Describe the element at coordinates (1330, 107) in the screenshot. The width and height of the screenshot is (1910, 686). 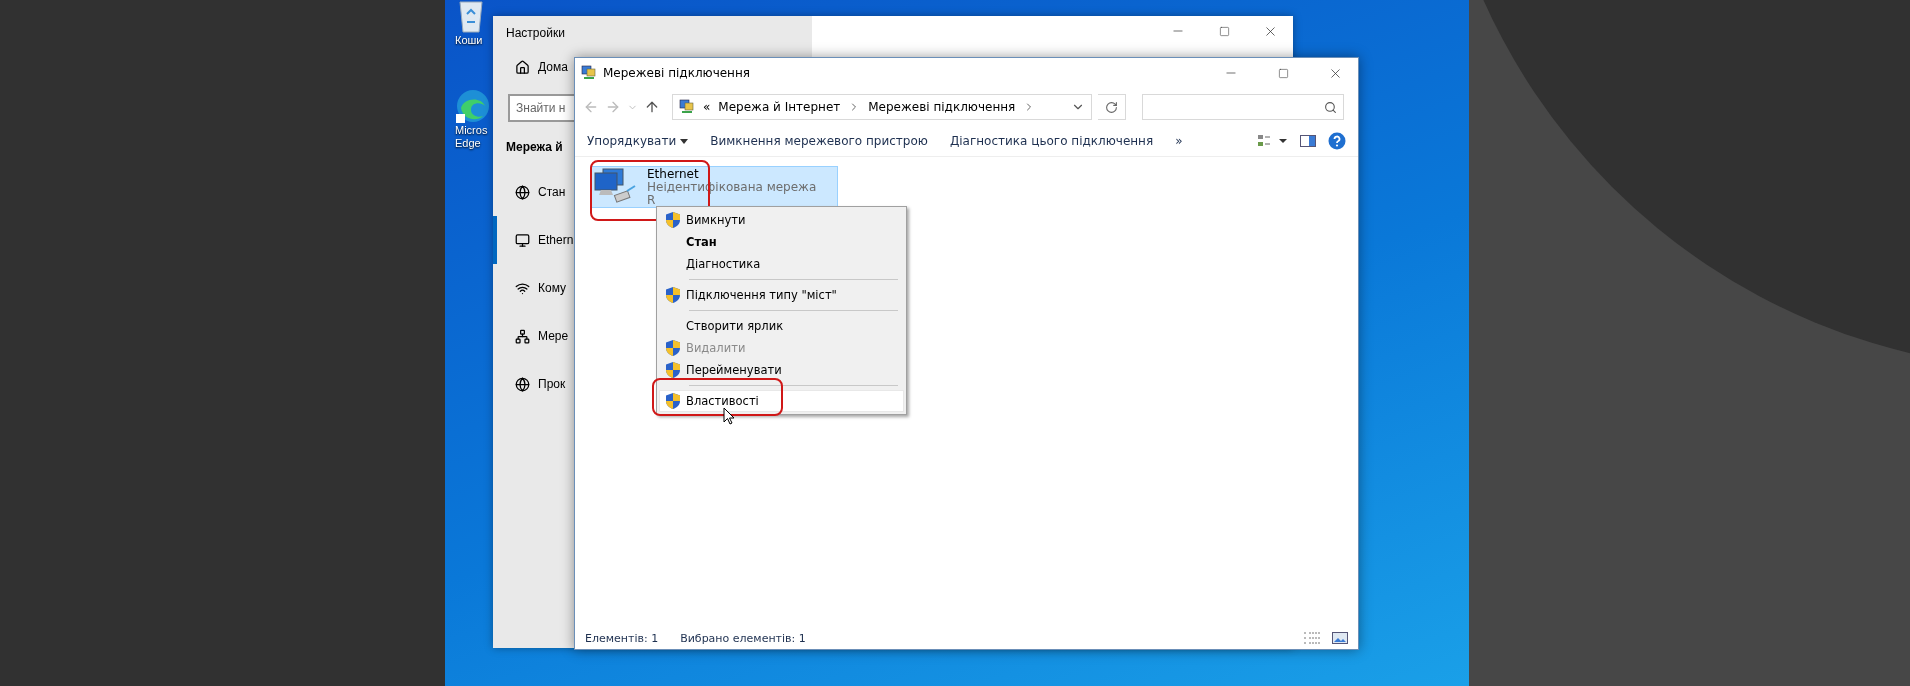
I see `search-icon` at that location.